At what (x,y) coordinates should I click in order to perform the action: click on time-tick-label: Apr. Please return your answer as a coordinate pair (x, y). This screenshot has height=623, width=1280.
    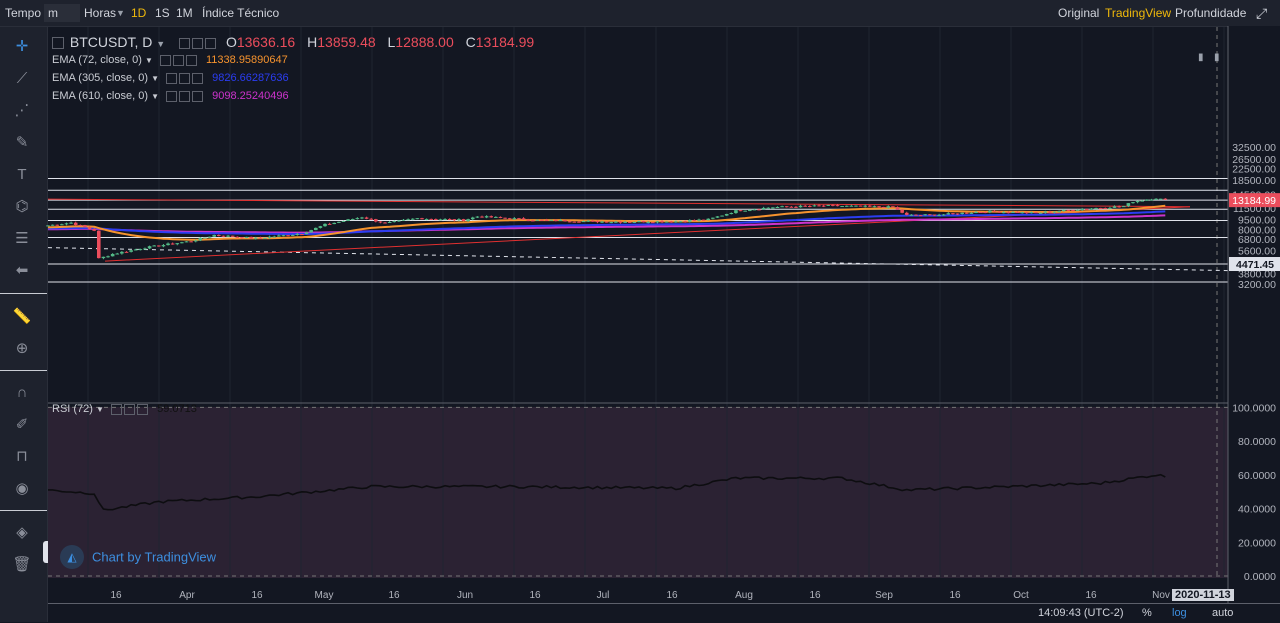
    Looking at the image, I should click on (187, 595).